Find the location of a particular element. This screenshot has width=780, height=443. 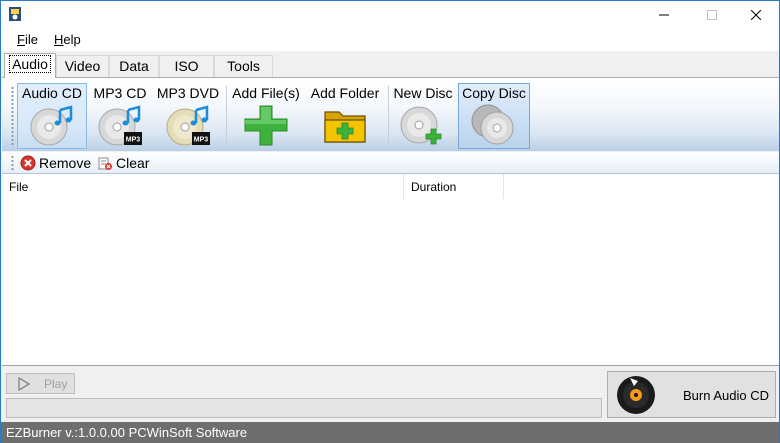

play-button: Play is located at coordinates (40, 383).